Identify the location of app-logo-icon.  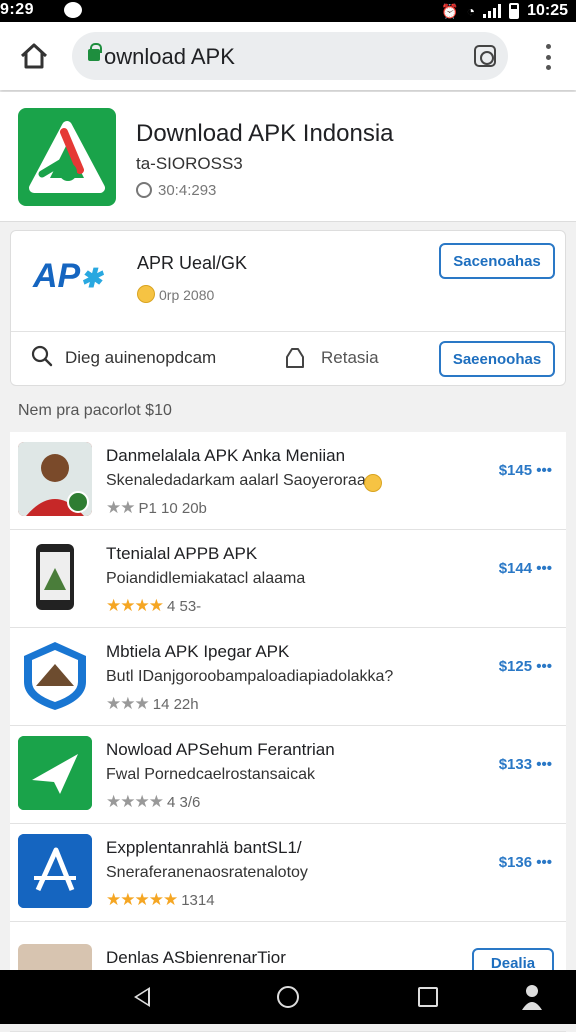
(67, 157).